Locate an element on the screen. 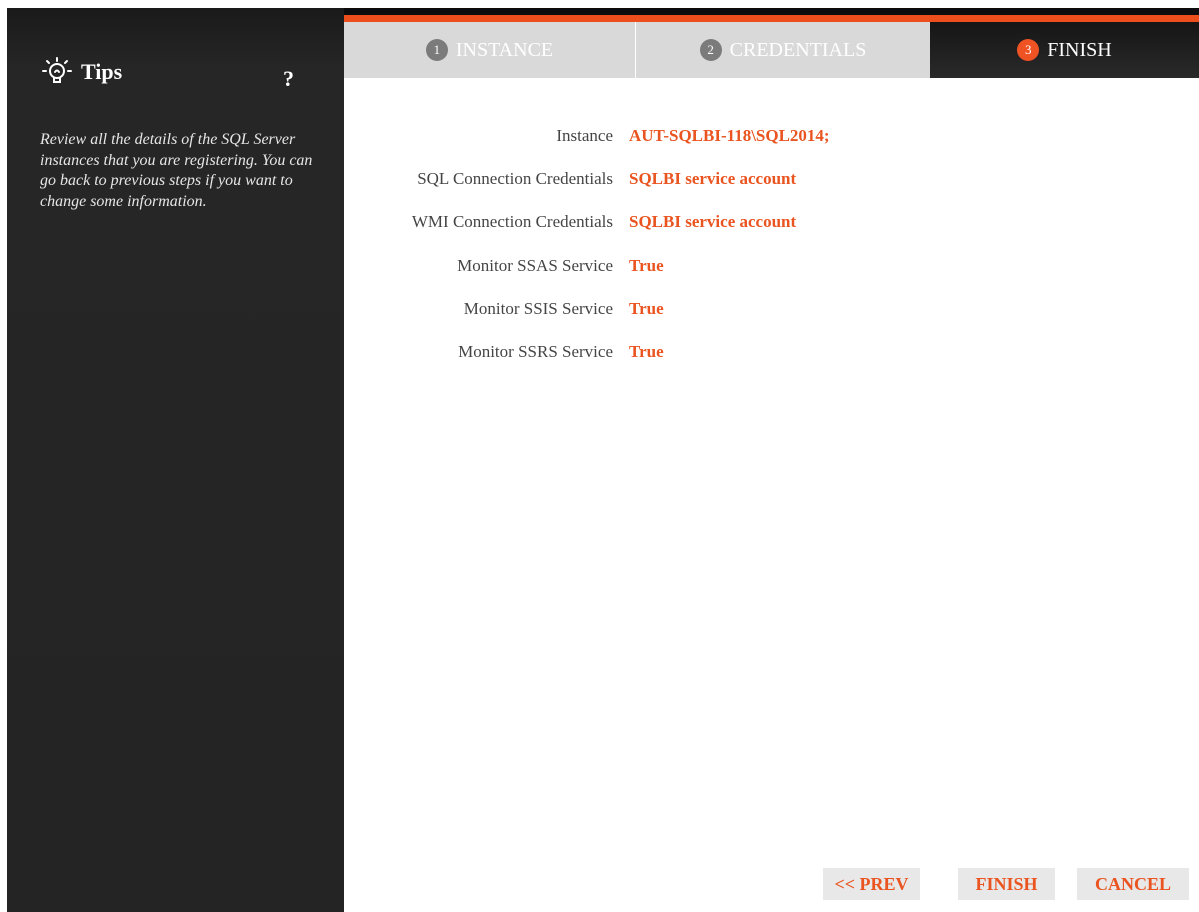 This screenshot has width=1199, height=912. step-label: FINISH is located at coordinates (1079, 49).